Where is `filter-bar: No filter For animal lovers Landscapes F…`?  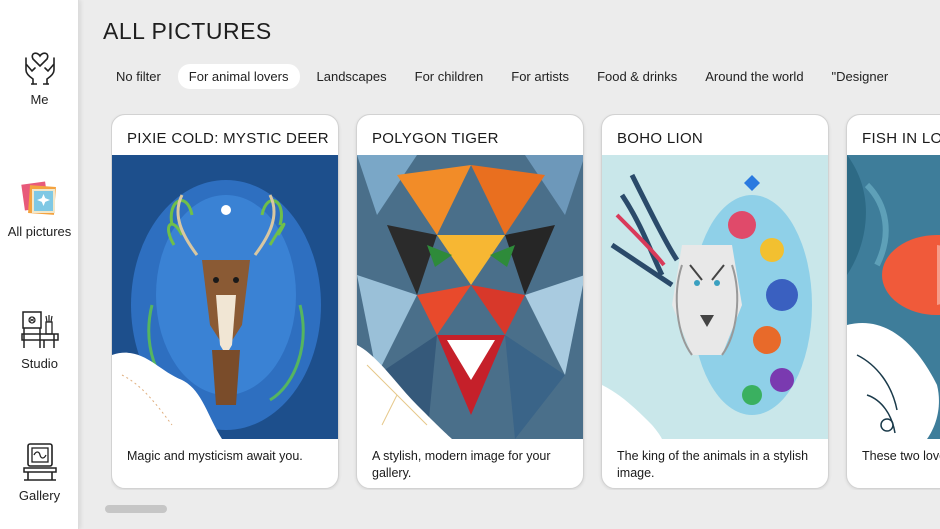
filter-bar: No filter For animal lovers Landscapes F… is located at coordinates (505, 76).